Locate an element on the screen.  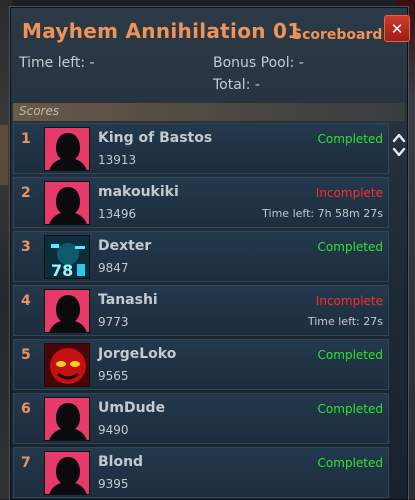
close-button: ✕ is located at coordinates (397, 28).